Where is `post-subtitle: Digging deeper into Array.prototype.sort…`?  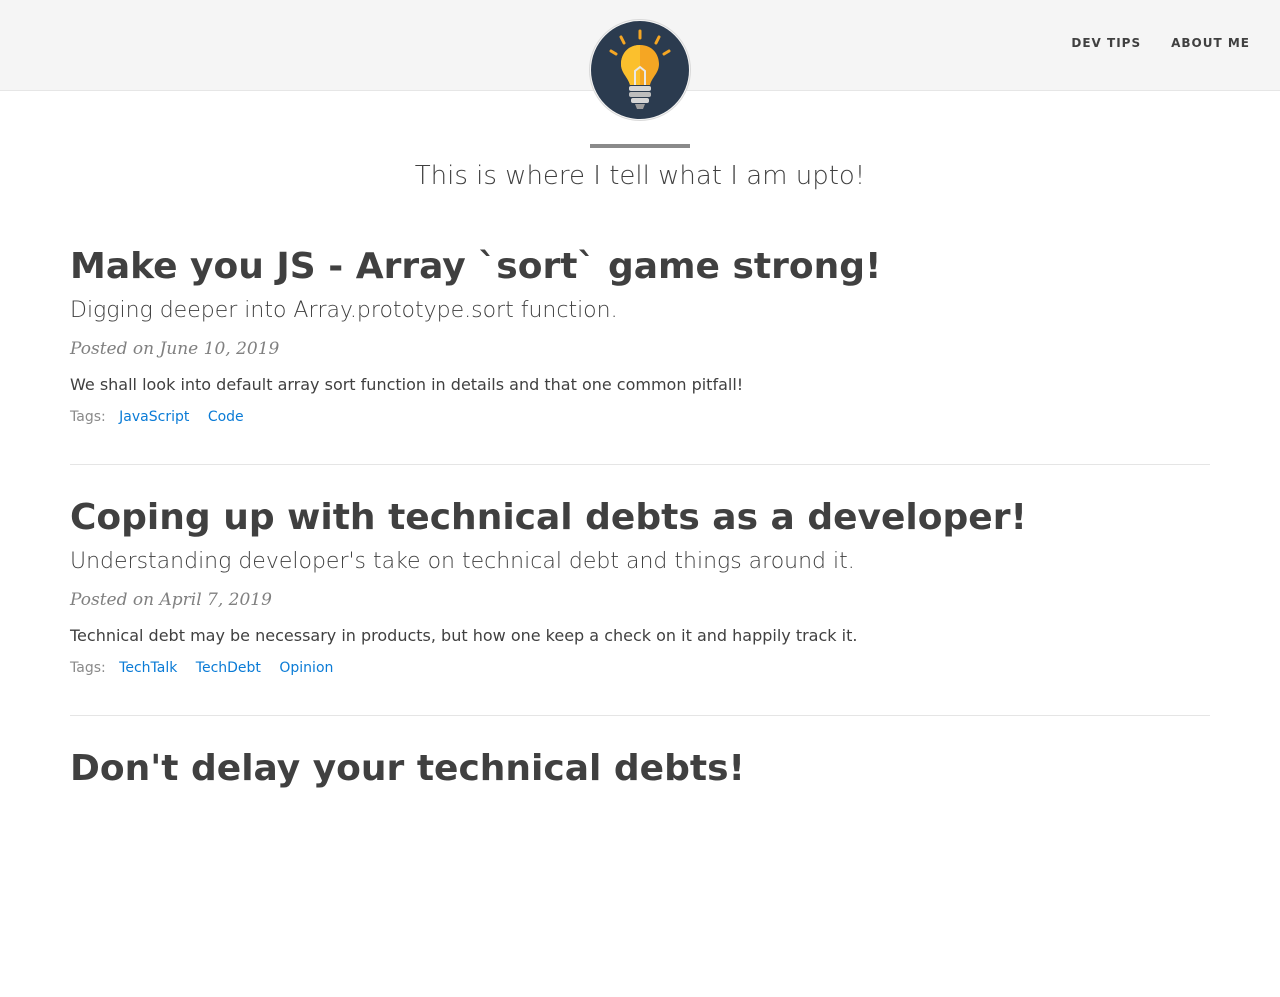
post-subtitle: Digging deeper into Array.prototype.sort… is located at coordinates (344, 311).